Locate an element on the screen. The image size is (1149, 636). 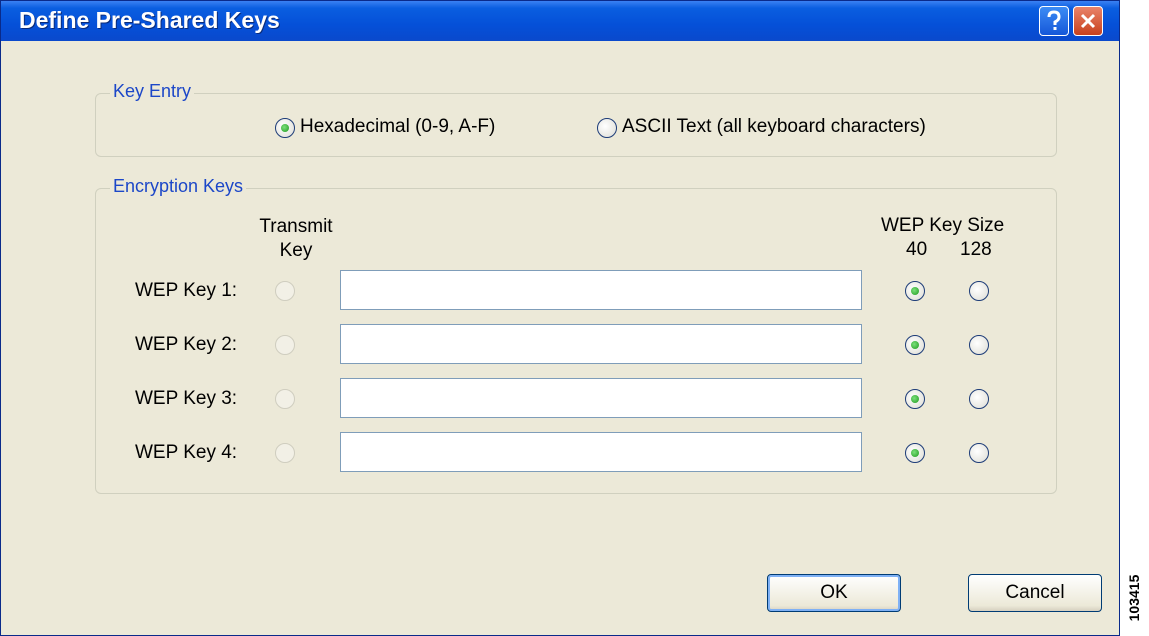
close-icon is located at coordinates (1088, 21).